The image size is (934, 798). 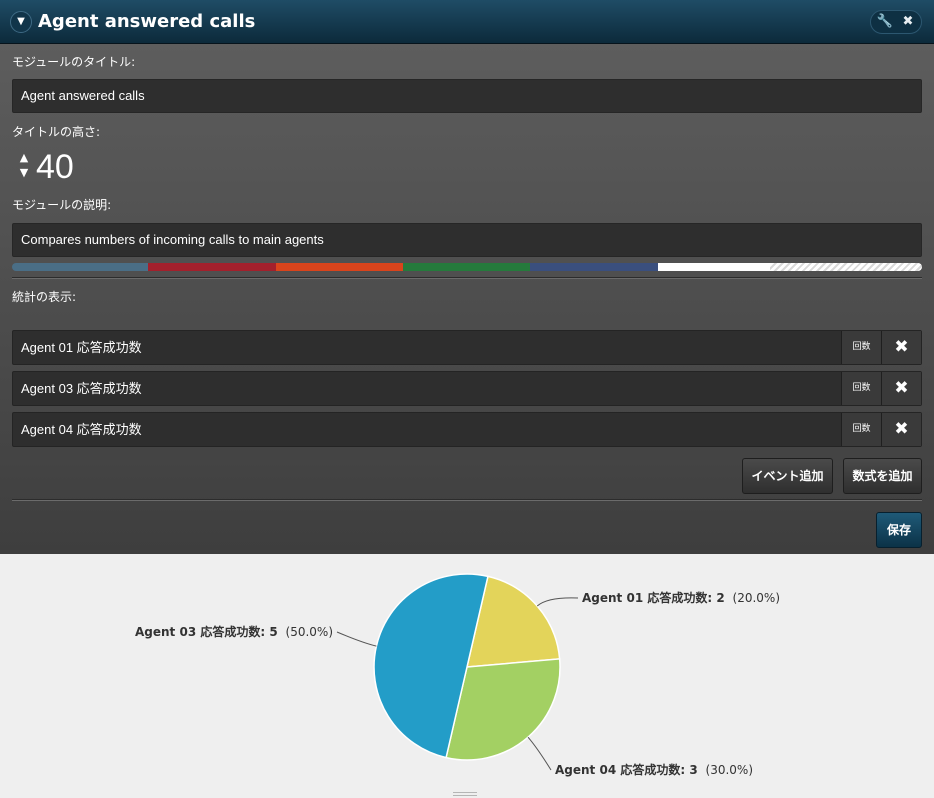 I want to click on slice-label: Agent 03 応答成功数: 5 (50.0%), so click(x=234, y=631).